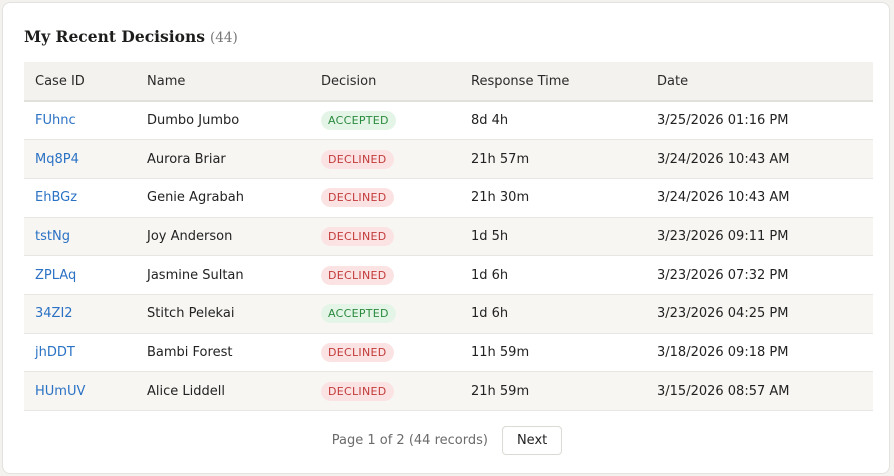 The image size is (894, 476). What do you see at coordinates (500, 352) in the screenshot?
I see `response-time-cell: 11h 59m` at bounding box center [500, 352].